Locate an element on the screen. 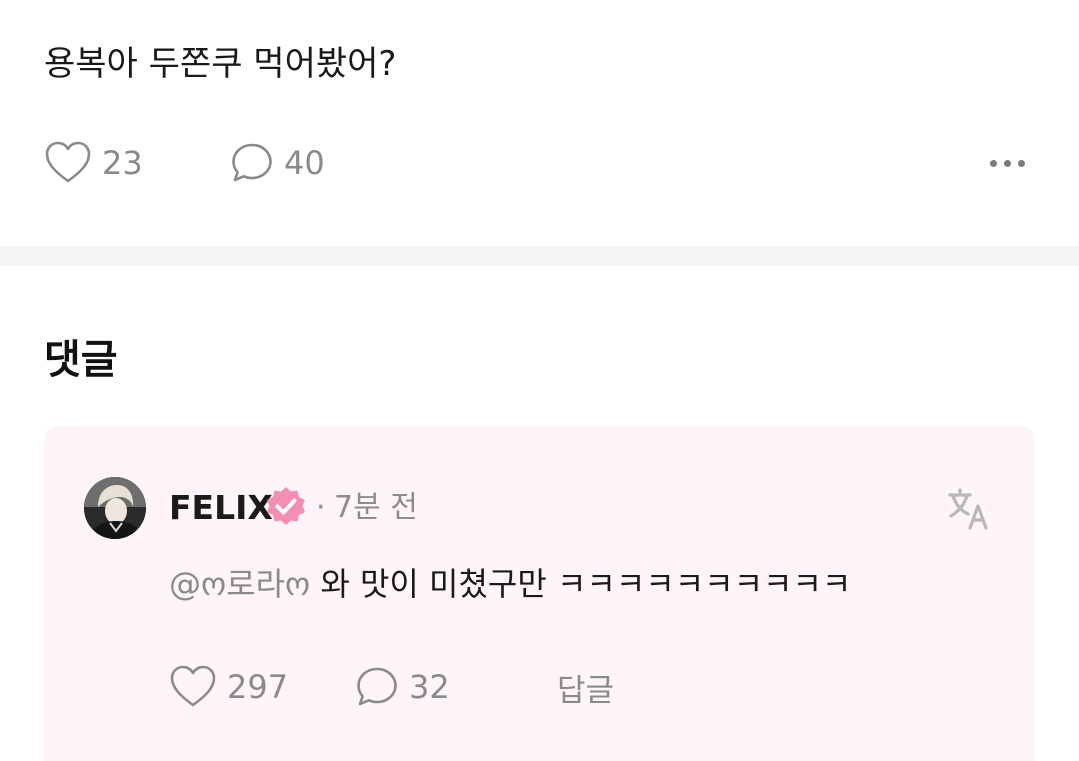  more-options-button is located at coordinates (1007, 163).